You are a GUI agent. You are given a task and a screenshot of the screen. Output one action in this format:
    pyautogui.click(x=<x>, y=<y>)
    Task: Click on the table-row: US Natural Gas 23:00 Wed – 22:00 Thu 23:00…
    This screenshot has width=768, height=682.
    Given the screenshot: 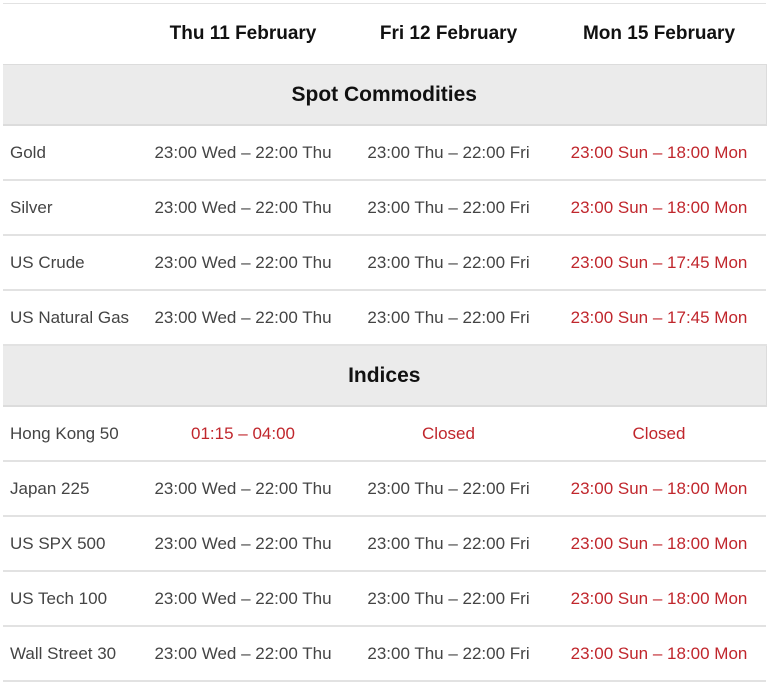 What is the action you would take?
    pyautogui.click(x=384, y=318)
    